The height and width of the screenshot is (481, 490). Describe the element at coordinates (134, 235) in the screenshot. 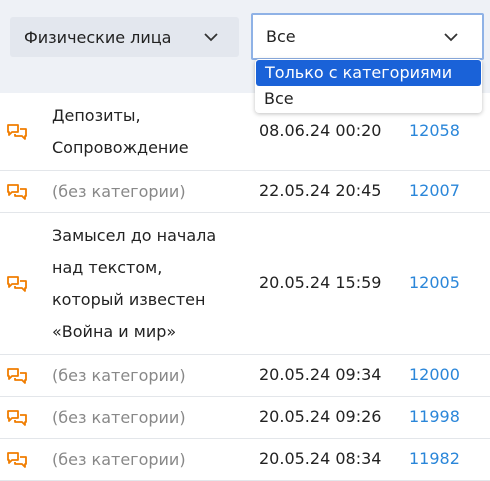

I see `category-line: Замысел до начала` at that location.